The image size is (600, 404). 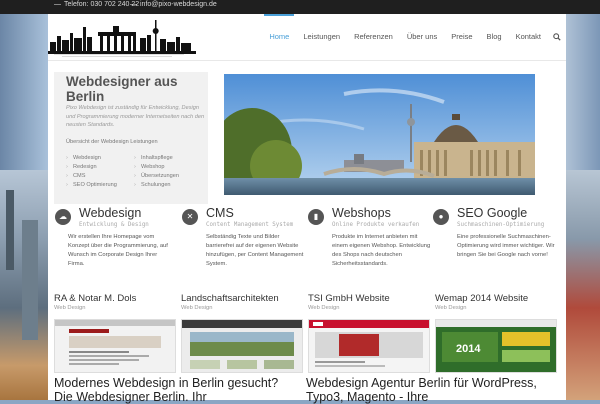 What do you see at coordinates (492, 213) in the screenshot?
I see `feature-title: SEO Google` at bounding box center [492, 213].